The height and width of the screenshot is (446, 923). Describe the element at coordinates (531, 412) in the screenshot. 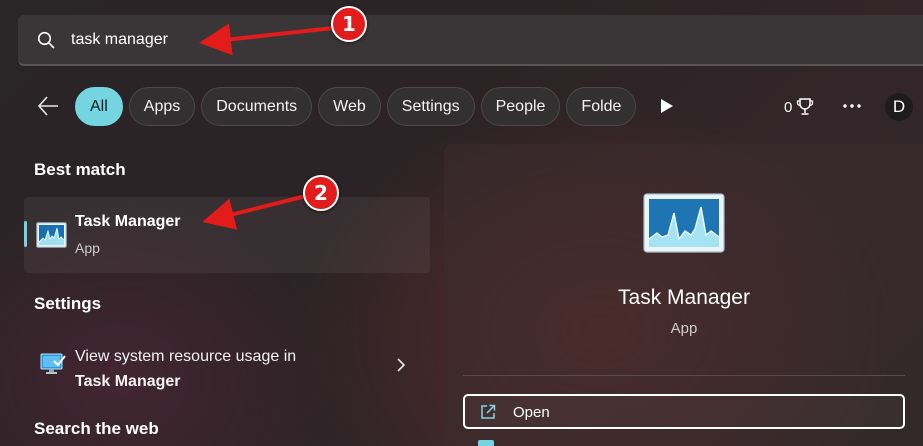

I see `open-button-label: Open` at that location.